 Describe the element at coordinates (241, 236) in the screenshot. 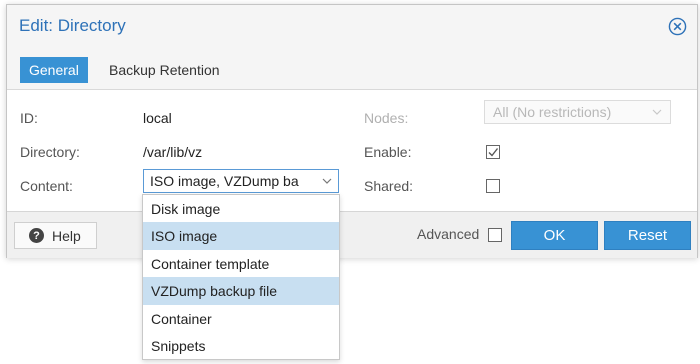

I see `dropdown-option-iso-image: ISO image` at that location.